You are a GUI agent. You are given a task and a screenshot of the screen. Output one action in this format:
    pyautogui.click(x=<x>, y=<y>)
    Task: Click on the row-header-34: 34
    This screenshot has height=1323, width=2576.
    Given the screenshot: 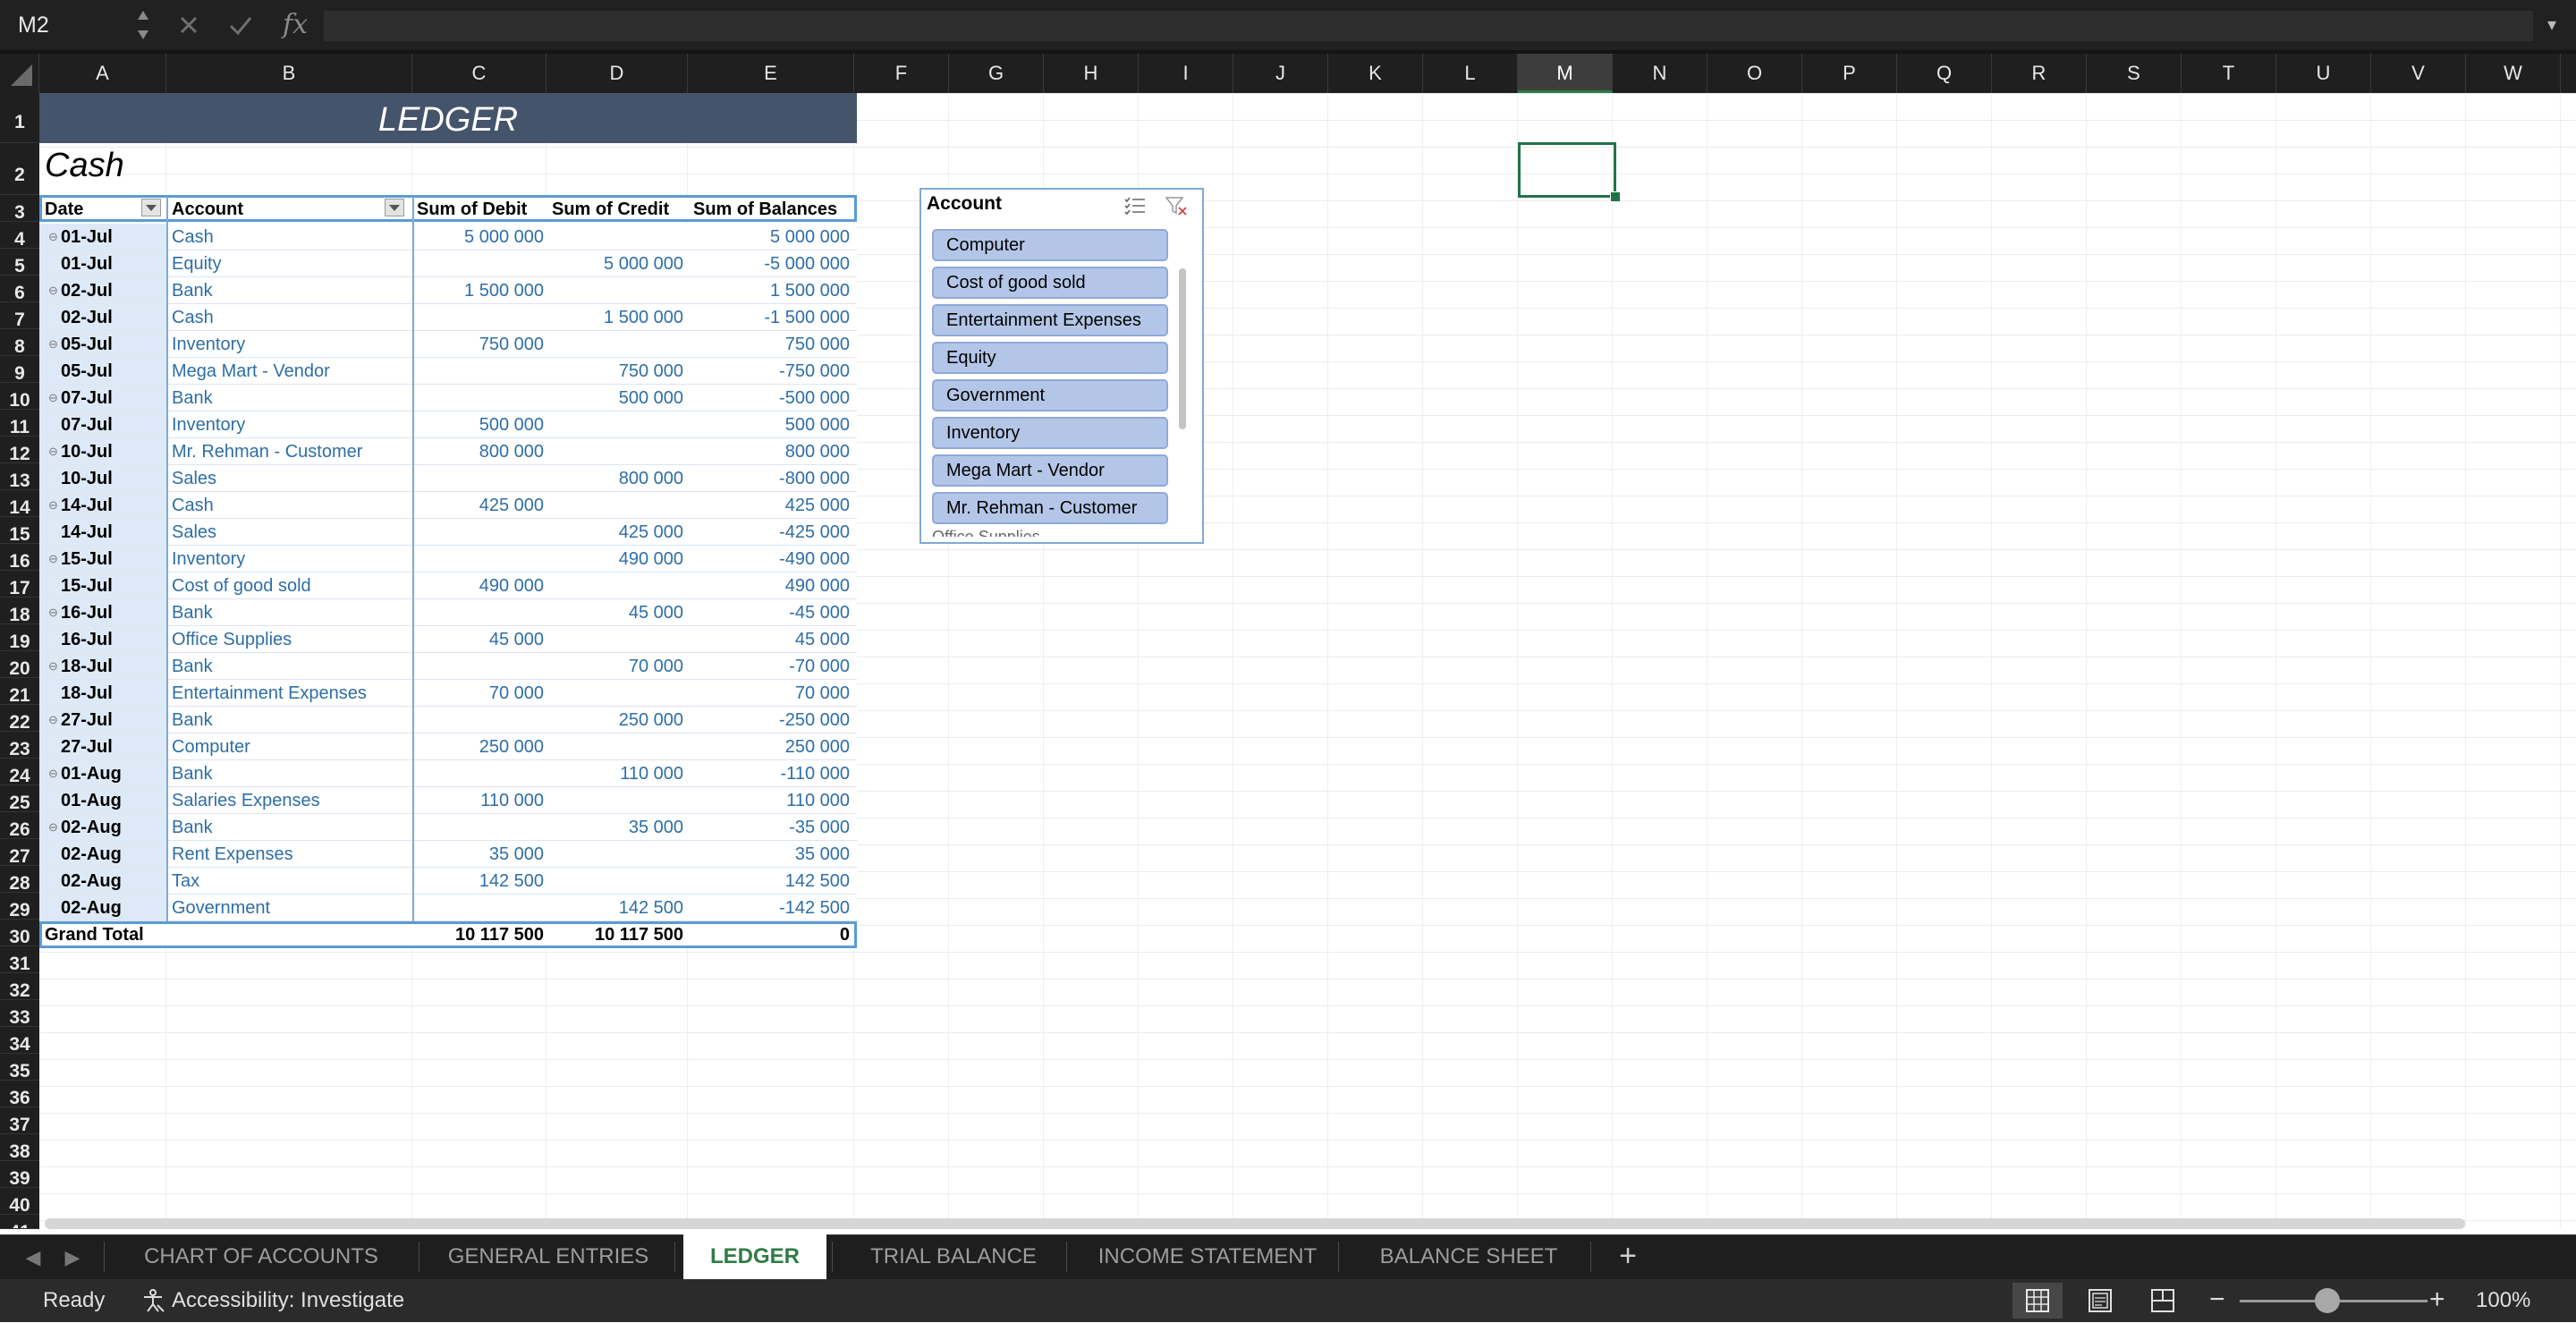 What is the action you would take?
    pyautogui.click(x=19, y=1040)
    